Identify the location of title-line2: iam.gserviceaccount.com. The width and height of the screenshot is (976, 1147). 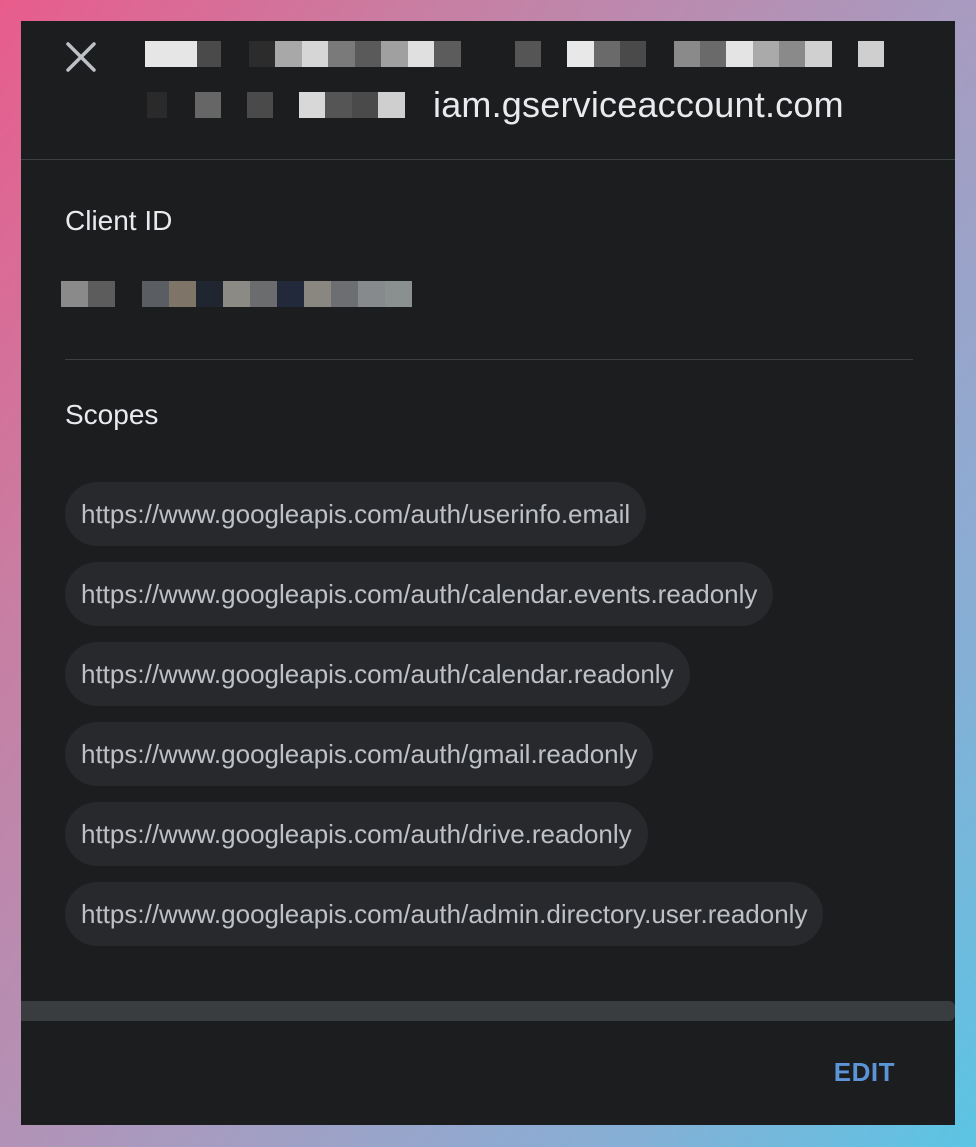
(495, 105).